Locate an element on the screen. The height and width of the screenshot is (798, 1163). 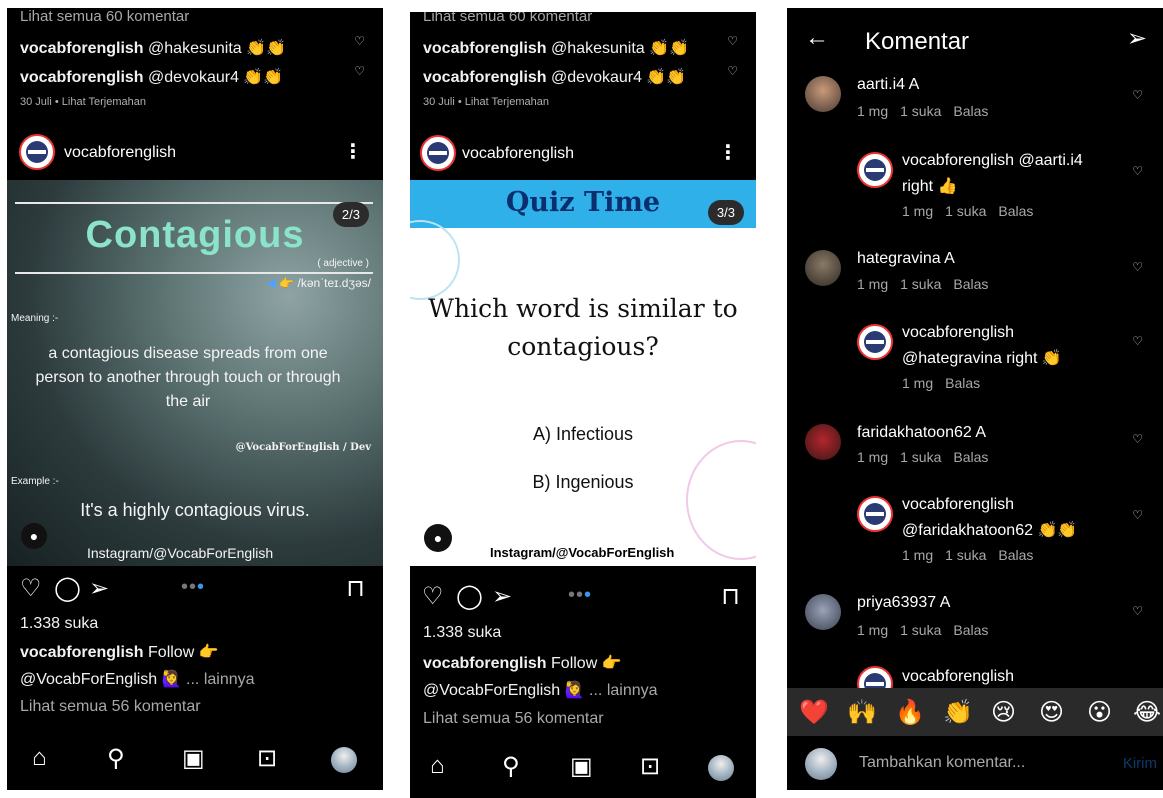
emoji-heart: ❤️ is located at coordinates (814, 712).